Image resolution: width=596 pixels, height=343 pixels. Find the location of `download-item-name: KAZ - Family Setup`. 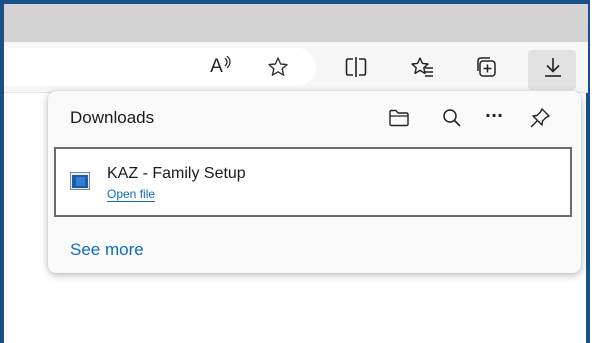

download-item-name: KAZ - Family Setup is located at coordinates (176, 173).